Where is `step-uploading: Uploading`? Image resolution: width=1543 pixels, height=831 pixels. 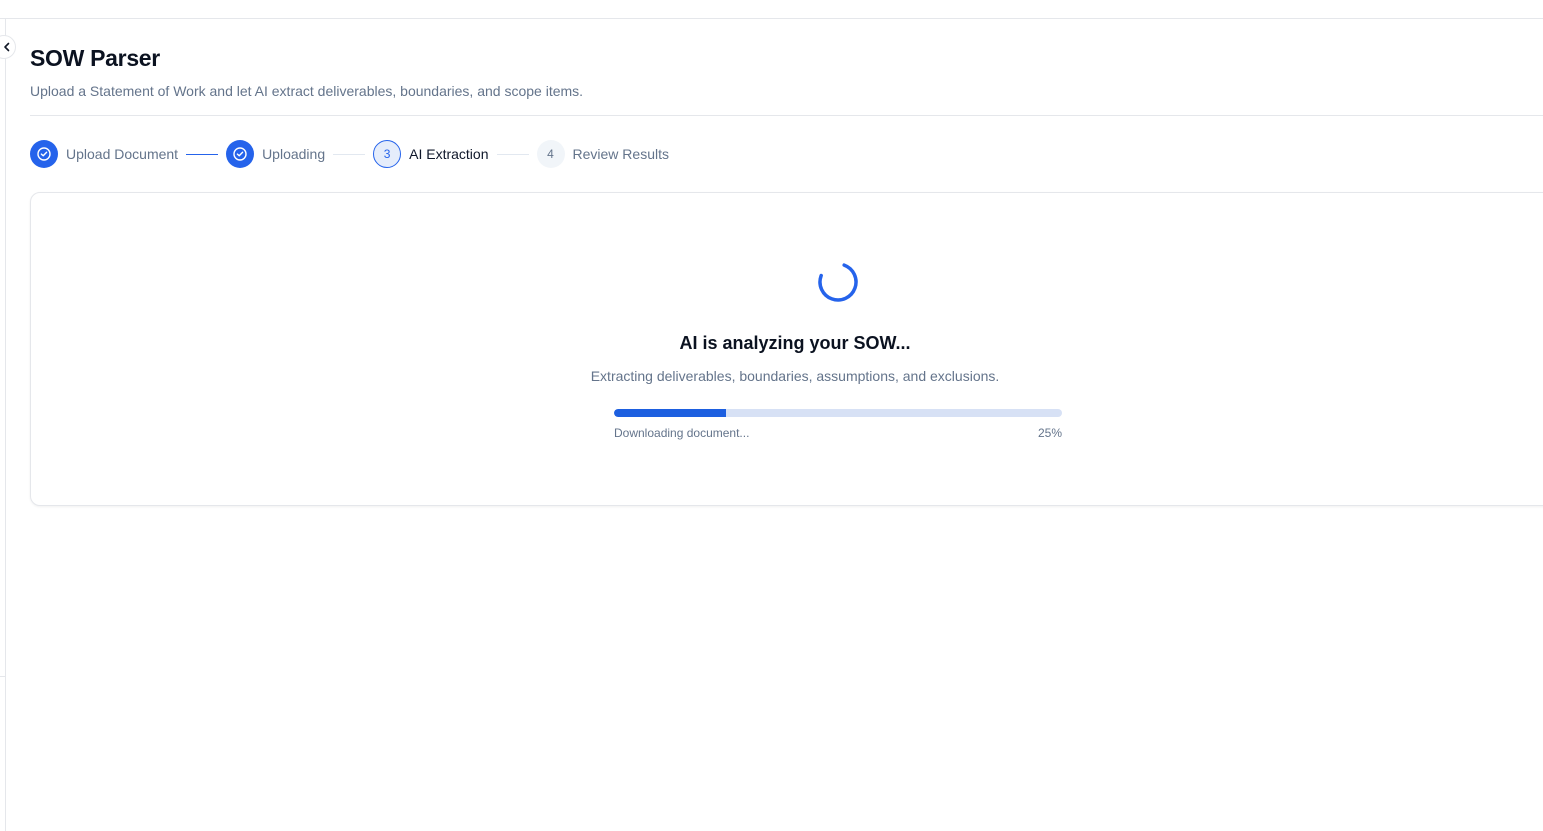
step-uploading: Uploading is located at coordinates (275, 154).